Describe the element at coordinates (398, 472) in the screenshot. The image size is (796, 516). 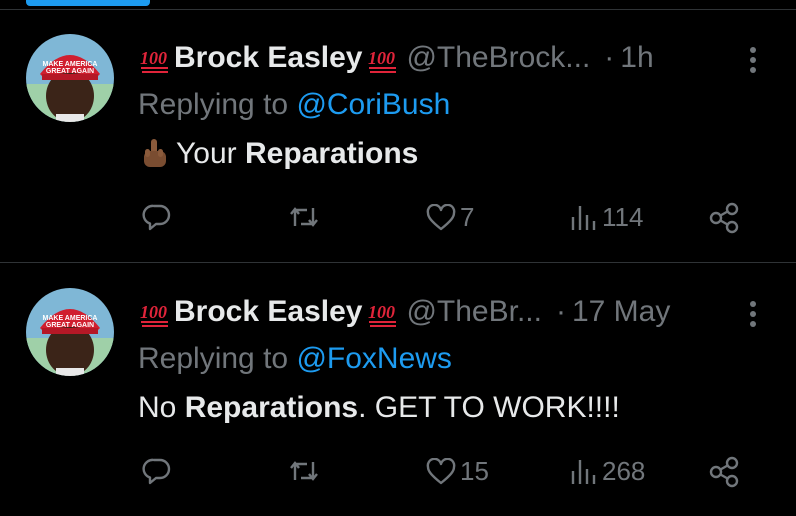
I see `tweet-actions: 15 268` at that location.